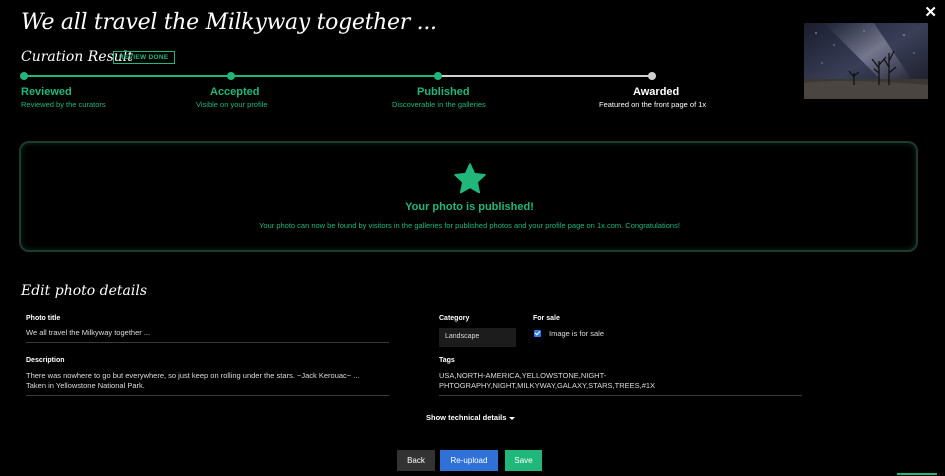  Describe the element at coordinates (469, 207) in the screenshot. I see `published-title: Your photo is published!` at that location.